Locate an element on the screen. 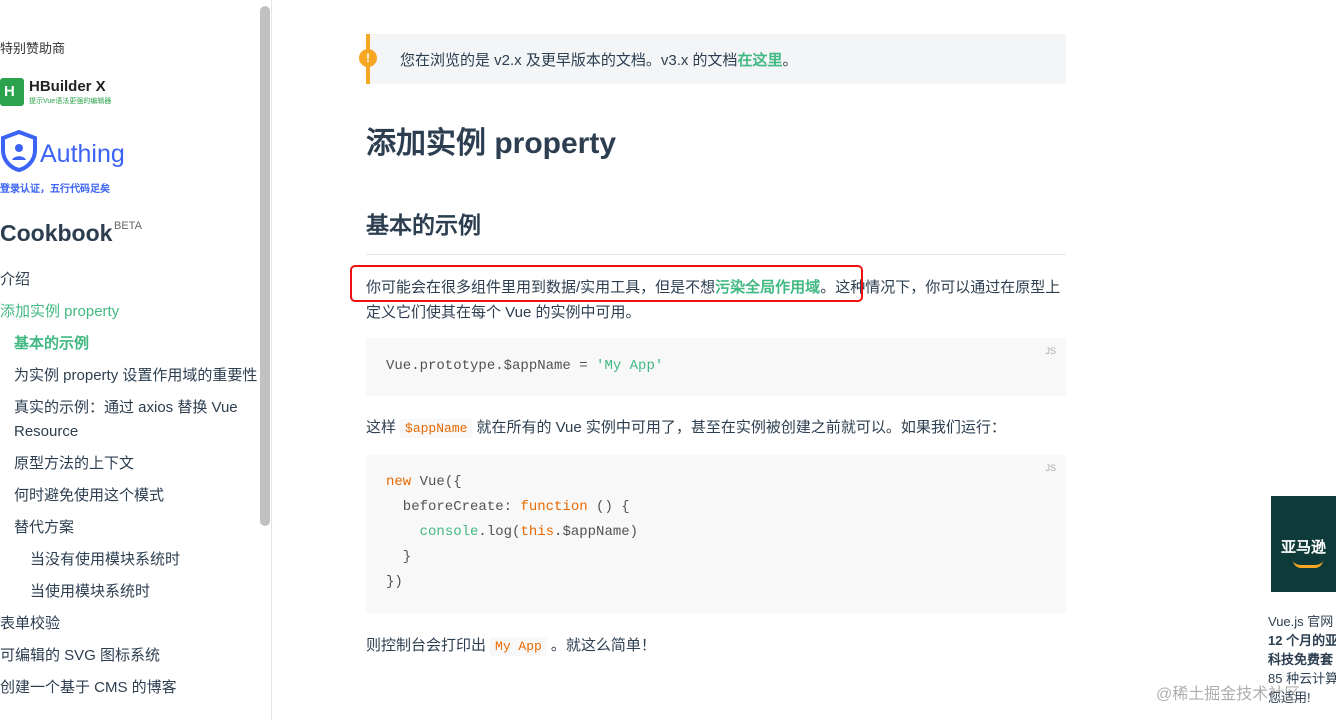 The image size is (1336, 720). code-line: } is located at coordinates (399, 557).